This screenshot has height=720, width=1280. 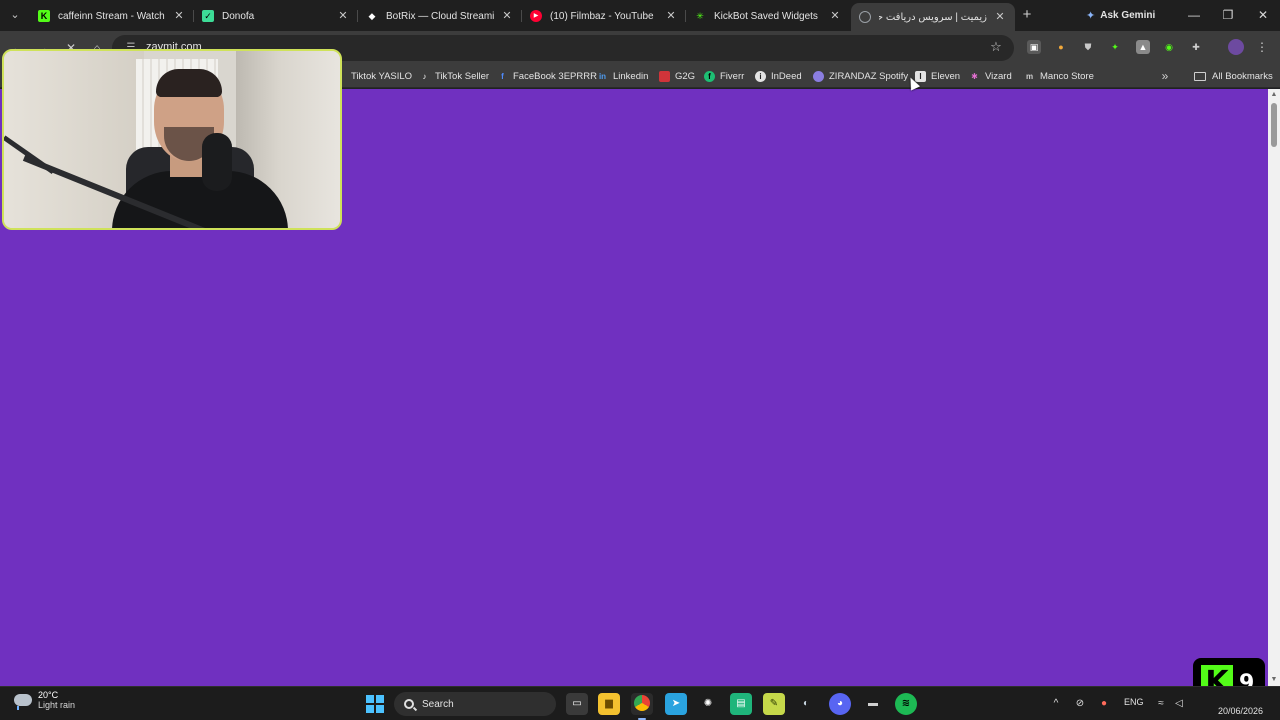 What do you see at coordinates (631, 76) in the screenshot?
I see `bookmark-label: Linkedin` at bounding box center [631, 76].